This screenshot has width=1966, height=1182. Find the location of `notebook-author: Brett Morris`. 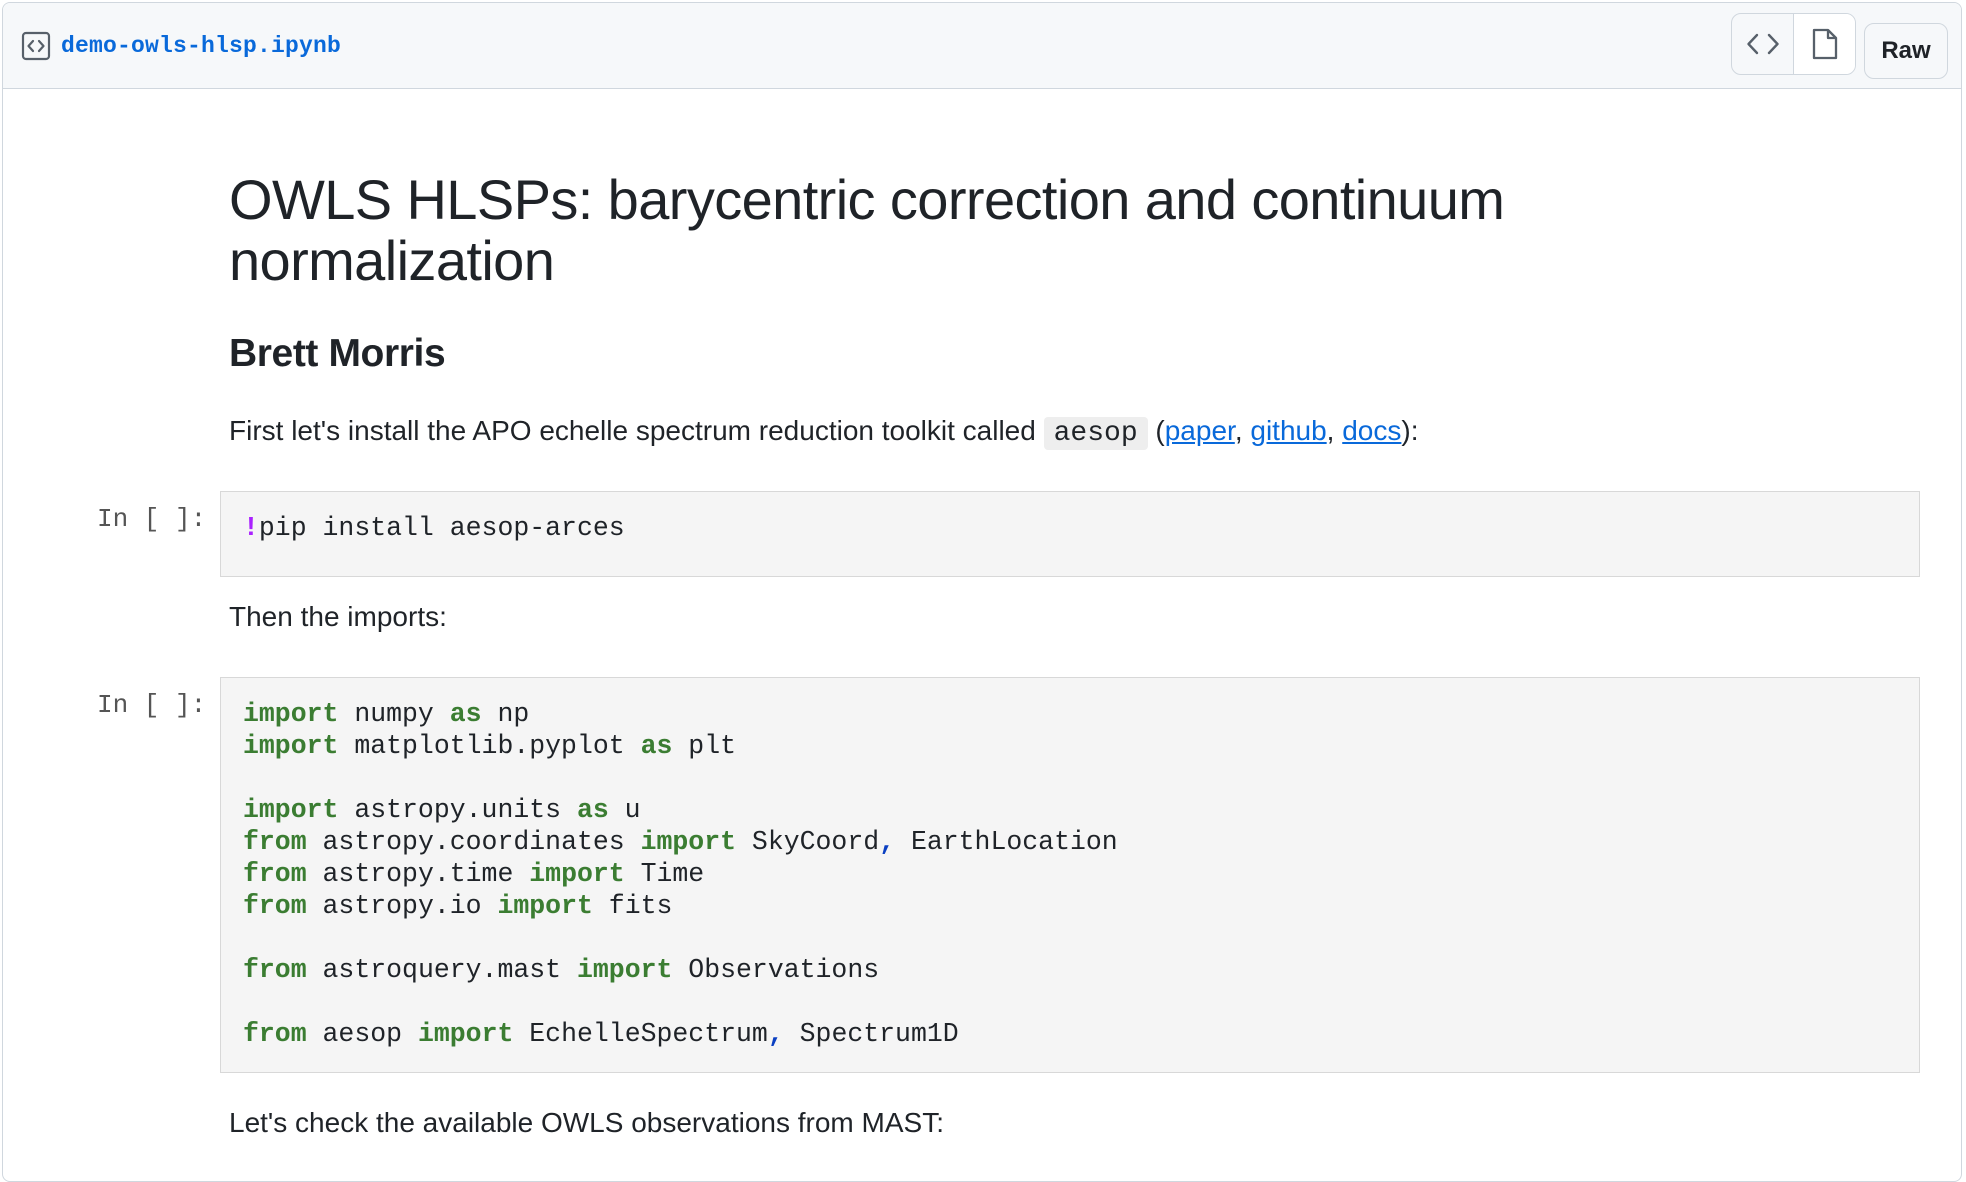

notebook-author: Brett Morris is located at coordinates (337, 353).